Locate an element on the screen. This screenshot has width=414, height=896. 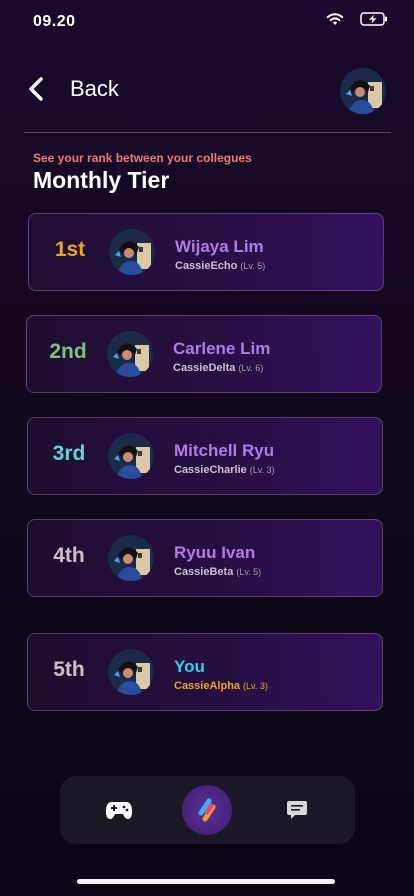
rank-card: 4th Ryuu Ivan CassieBeta (Lv. 5) is located at coordinates (205, 558).